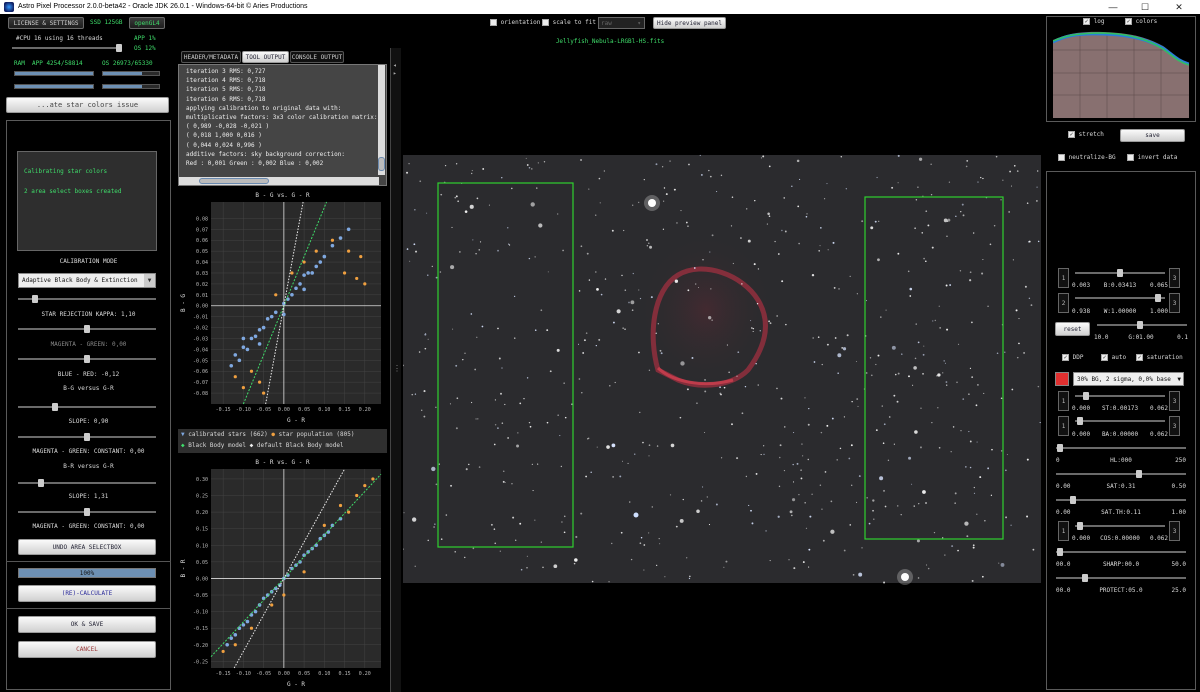 The width and height of the screenshot is (1200, 692). What do you see at coordinates (87, 407) in the screenshot?
I see `blue-red-slider` at bounding box center [87, 407].